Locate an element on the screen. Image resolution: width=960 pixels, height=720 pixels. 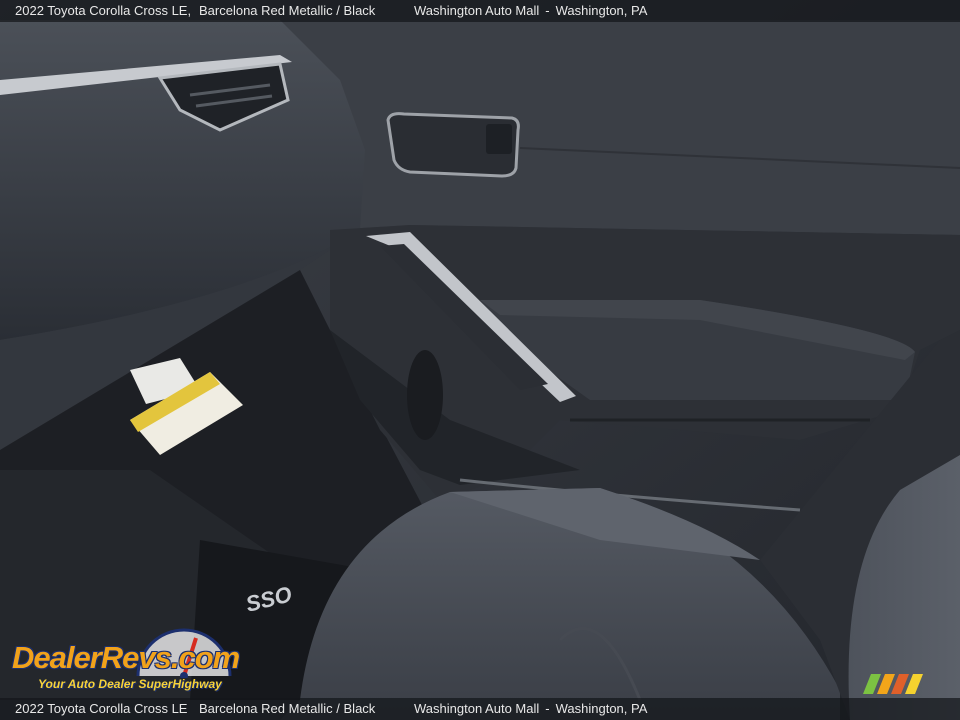
dealer-location-bottom: Washington, PA is located at coordinates (601, 708).